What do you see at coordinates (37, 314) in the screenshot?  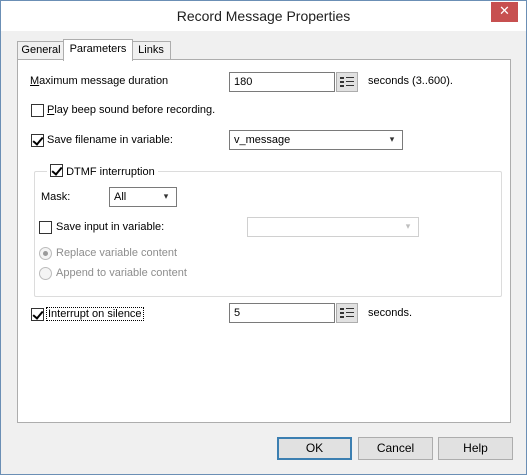 I see `interrupt-silence-checkbox` at bounding box center [37, 314].